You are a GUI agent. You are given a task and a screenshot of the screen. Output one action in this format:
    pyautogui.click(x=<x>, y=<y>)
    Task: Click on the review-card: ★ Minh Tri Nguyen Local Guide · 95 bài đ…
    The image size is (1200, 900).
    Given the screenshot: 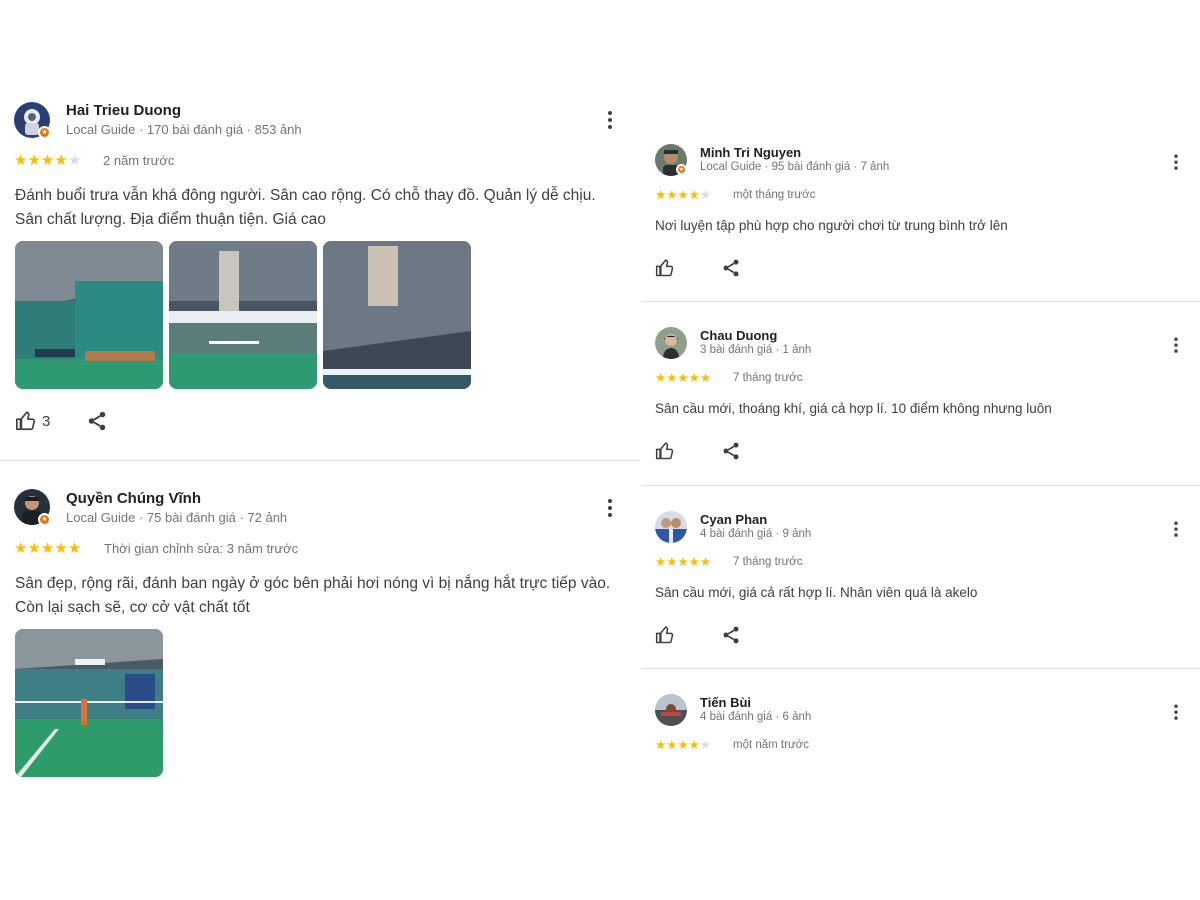 What is the action you would take?
    pyautogui.click(x=921, y=220)
    